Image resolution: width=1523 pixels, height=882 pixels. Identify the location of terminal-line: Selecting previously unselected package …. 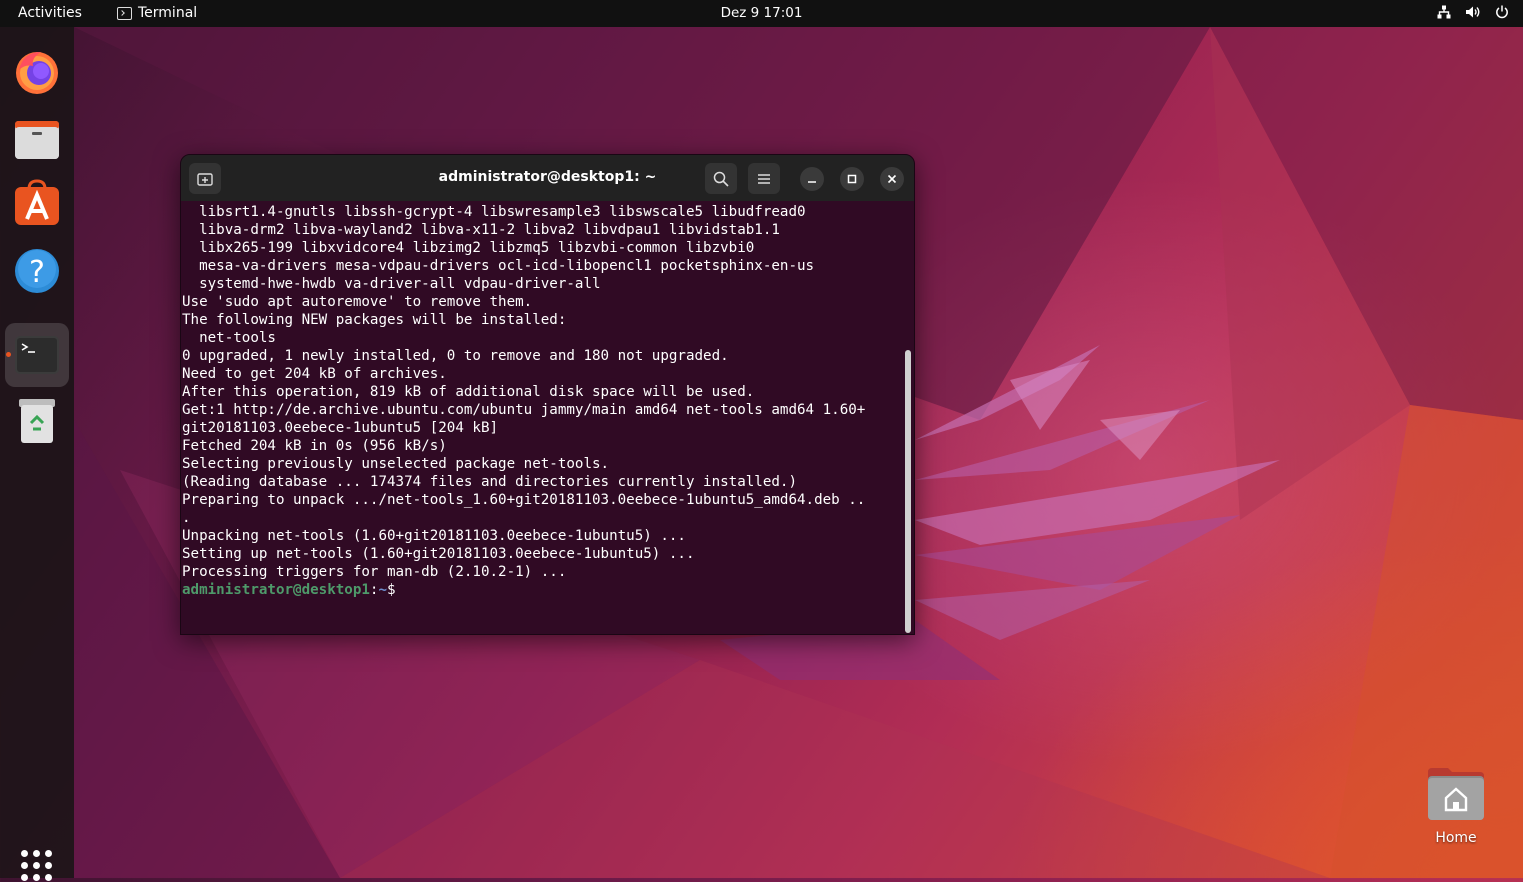
(396, 464).